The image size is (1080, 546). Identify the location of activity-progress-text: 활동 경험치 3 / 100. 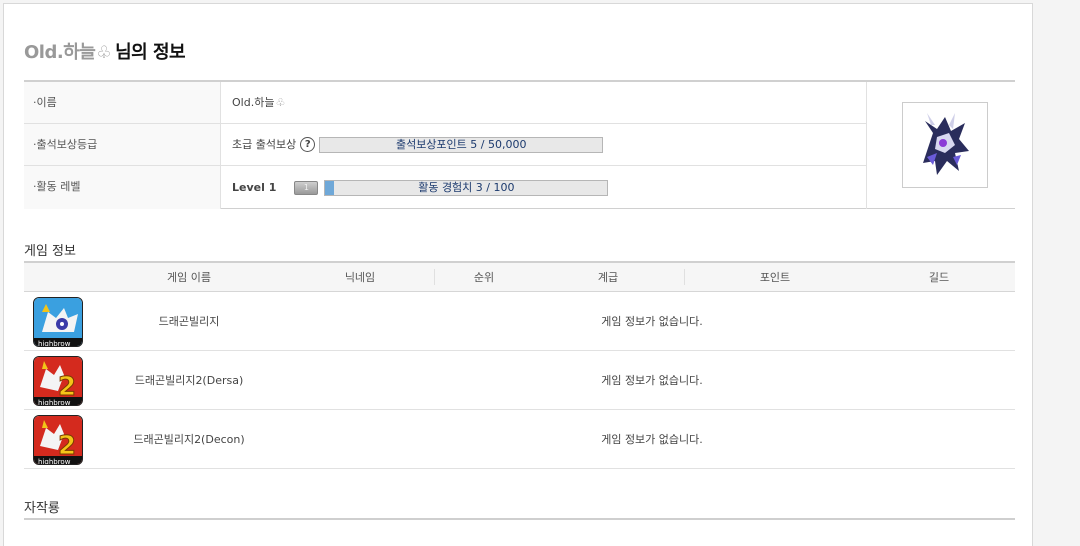
(466, 187).